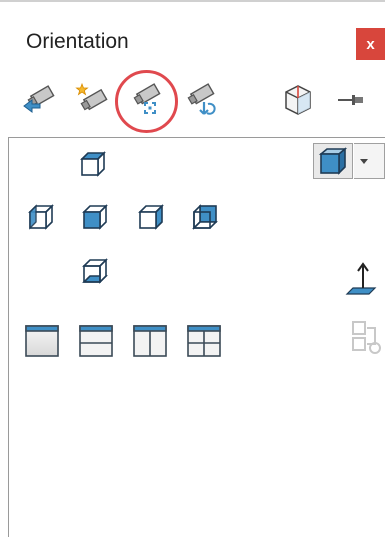 The image size is (385, 537). I want to click on chevron-down-icon, so click(364, 161).